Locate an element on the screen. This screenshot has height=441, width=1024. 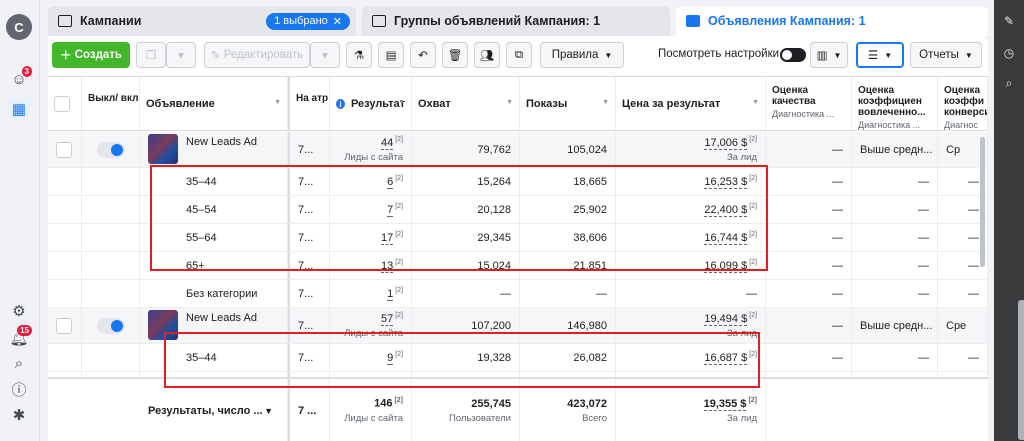
clear-selection-icon: ✕ is located at coordinates (337, 21).